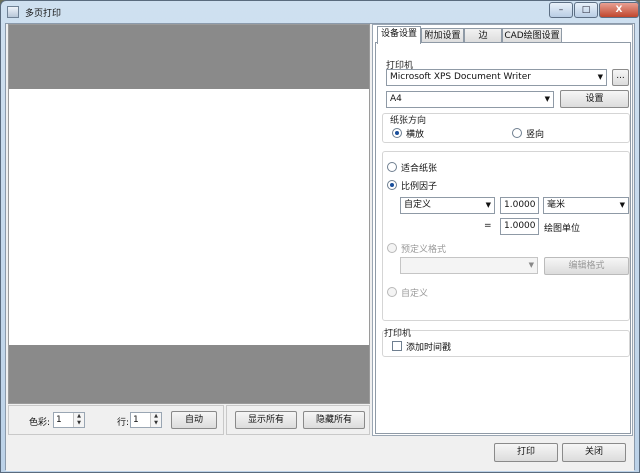 The width and height of the screenshot is (640, 473). What do you see at coordinates (392, 167) in the screenshot?
I see `fit-paper-radio` at bounding box center [392, 167].